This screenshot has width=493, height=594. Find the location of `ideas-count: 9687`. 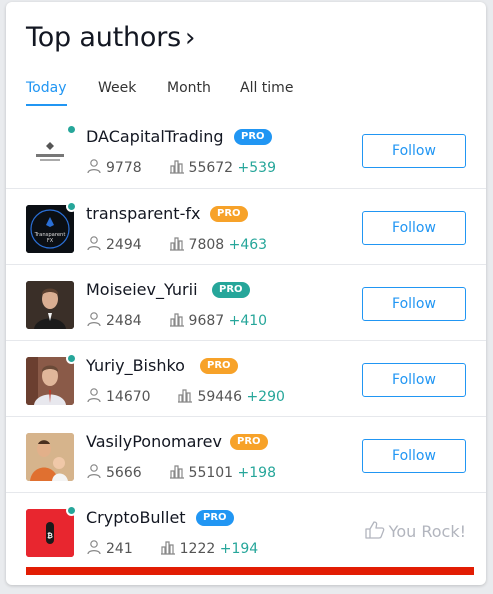

ideas-count: 9687 is located at coordinates (206, 321).